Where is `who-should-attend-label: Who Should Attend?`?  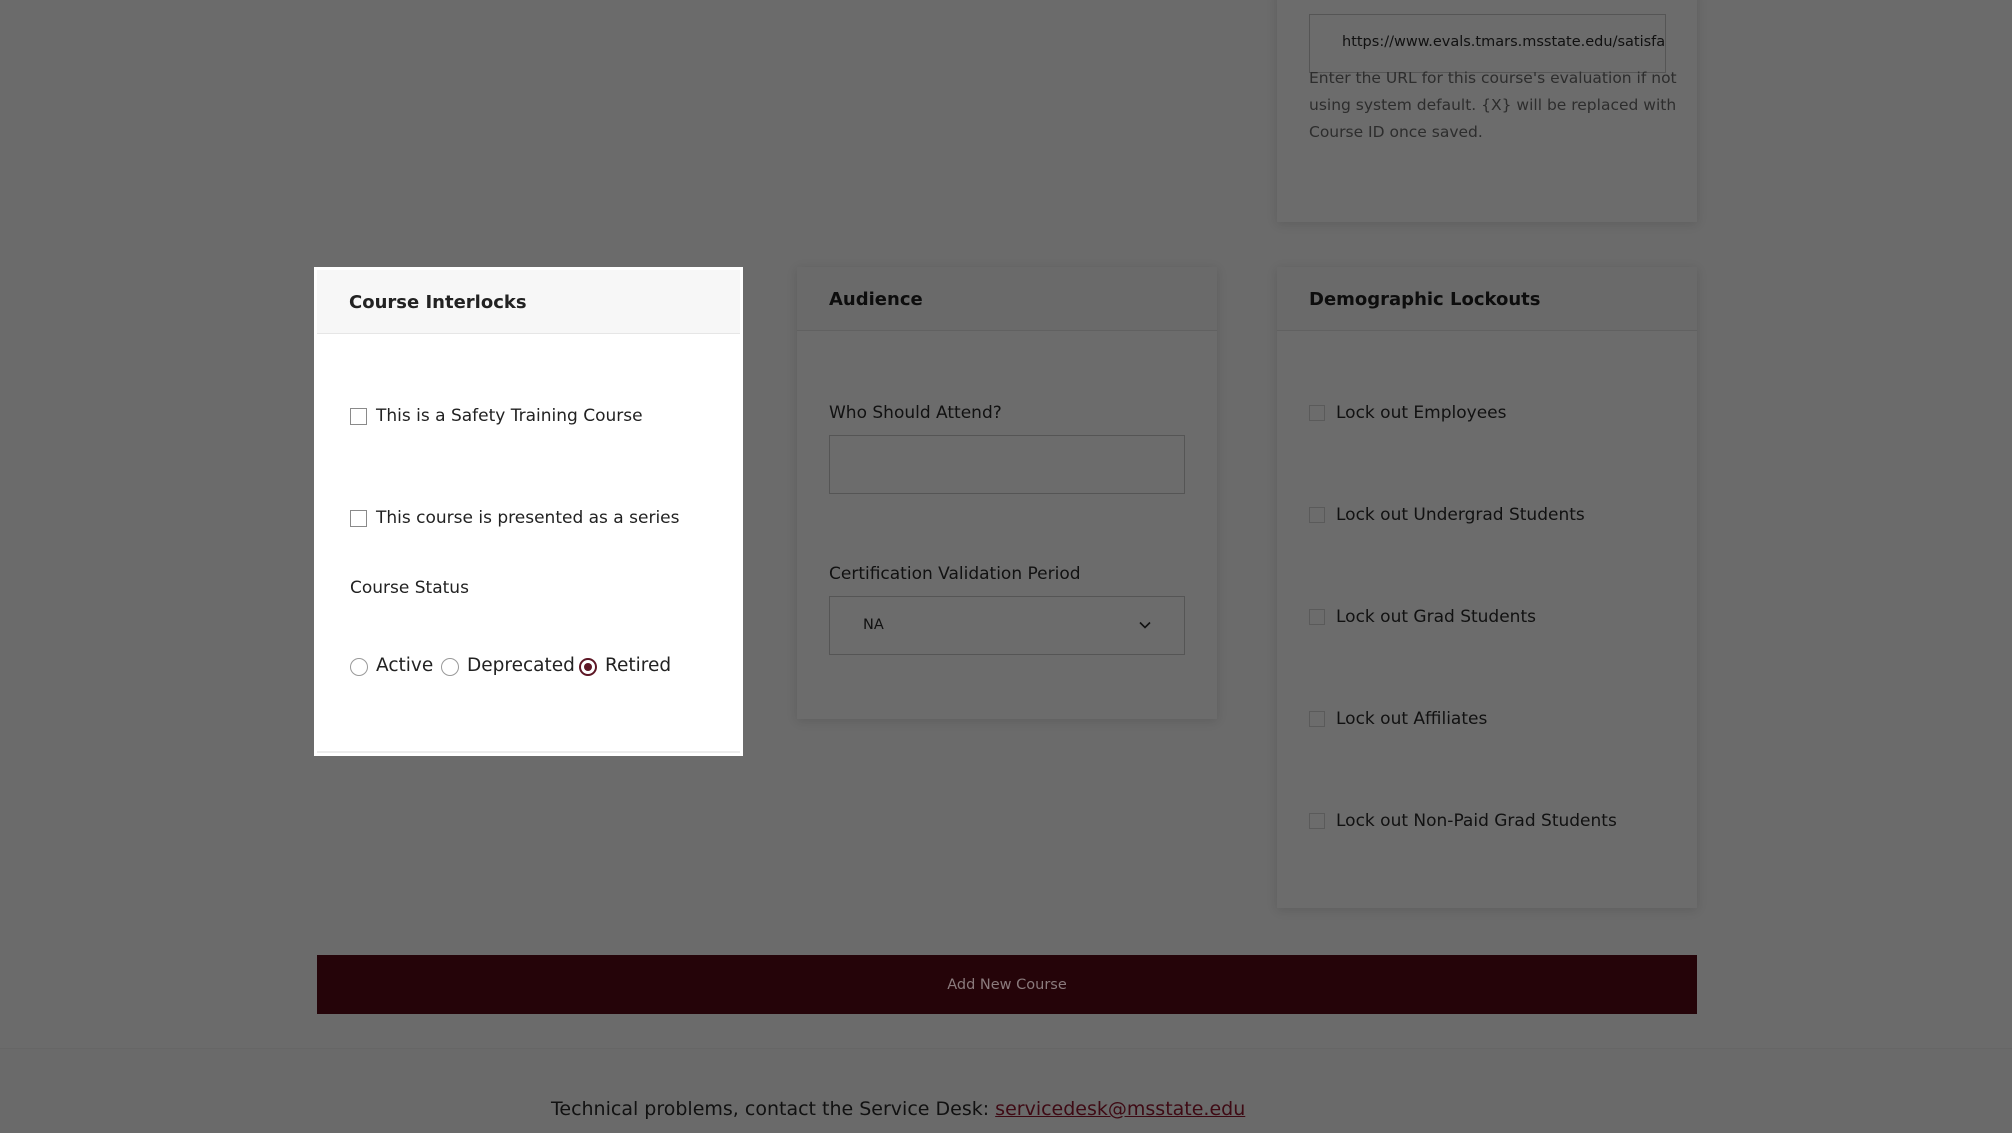
who-should-attend-label: Who Should Attend? is located at coordinates (915, 413).